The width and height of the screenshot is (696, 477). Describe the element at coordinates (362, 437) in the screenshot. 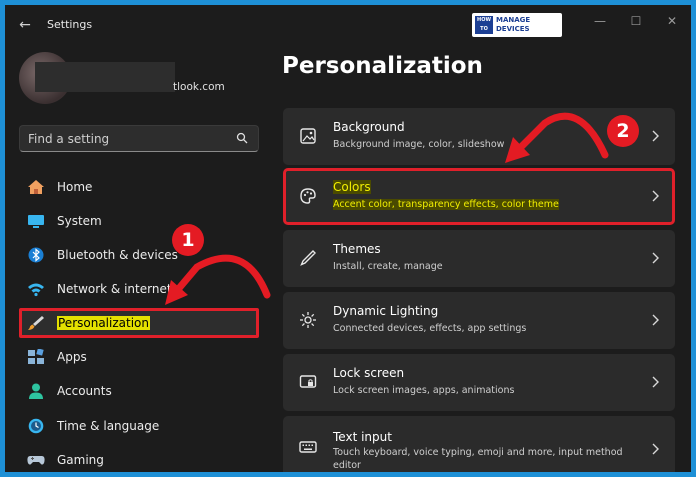

I see `card-title: Text input` at that location.